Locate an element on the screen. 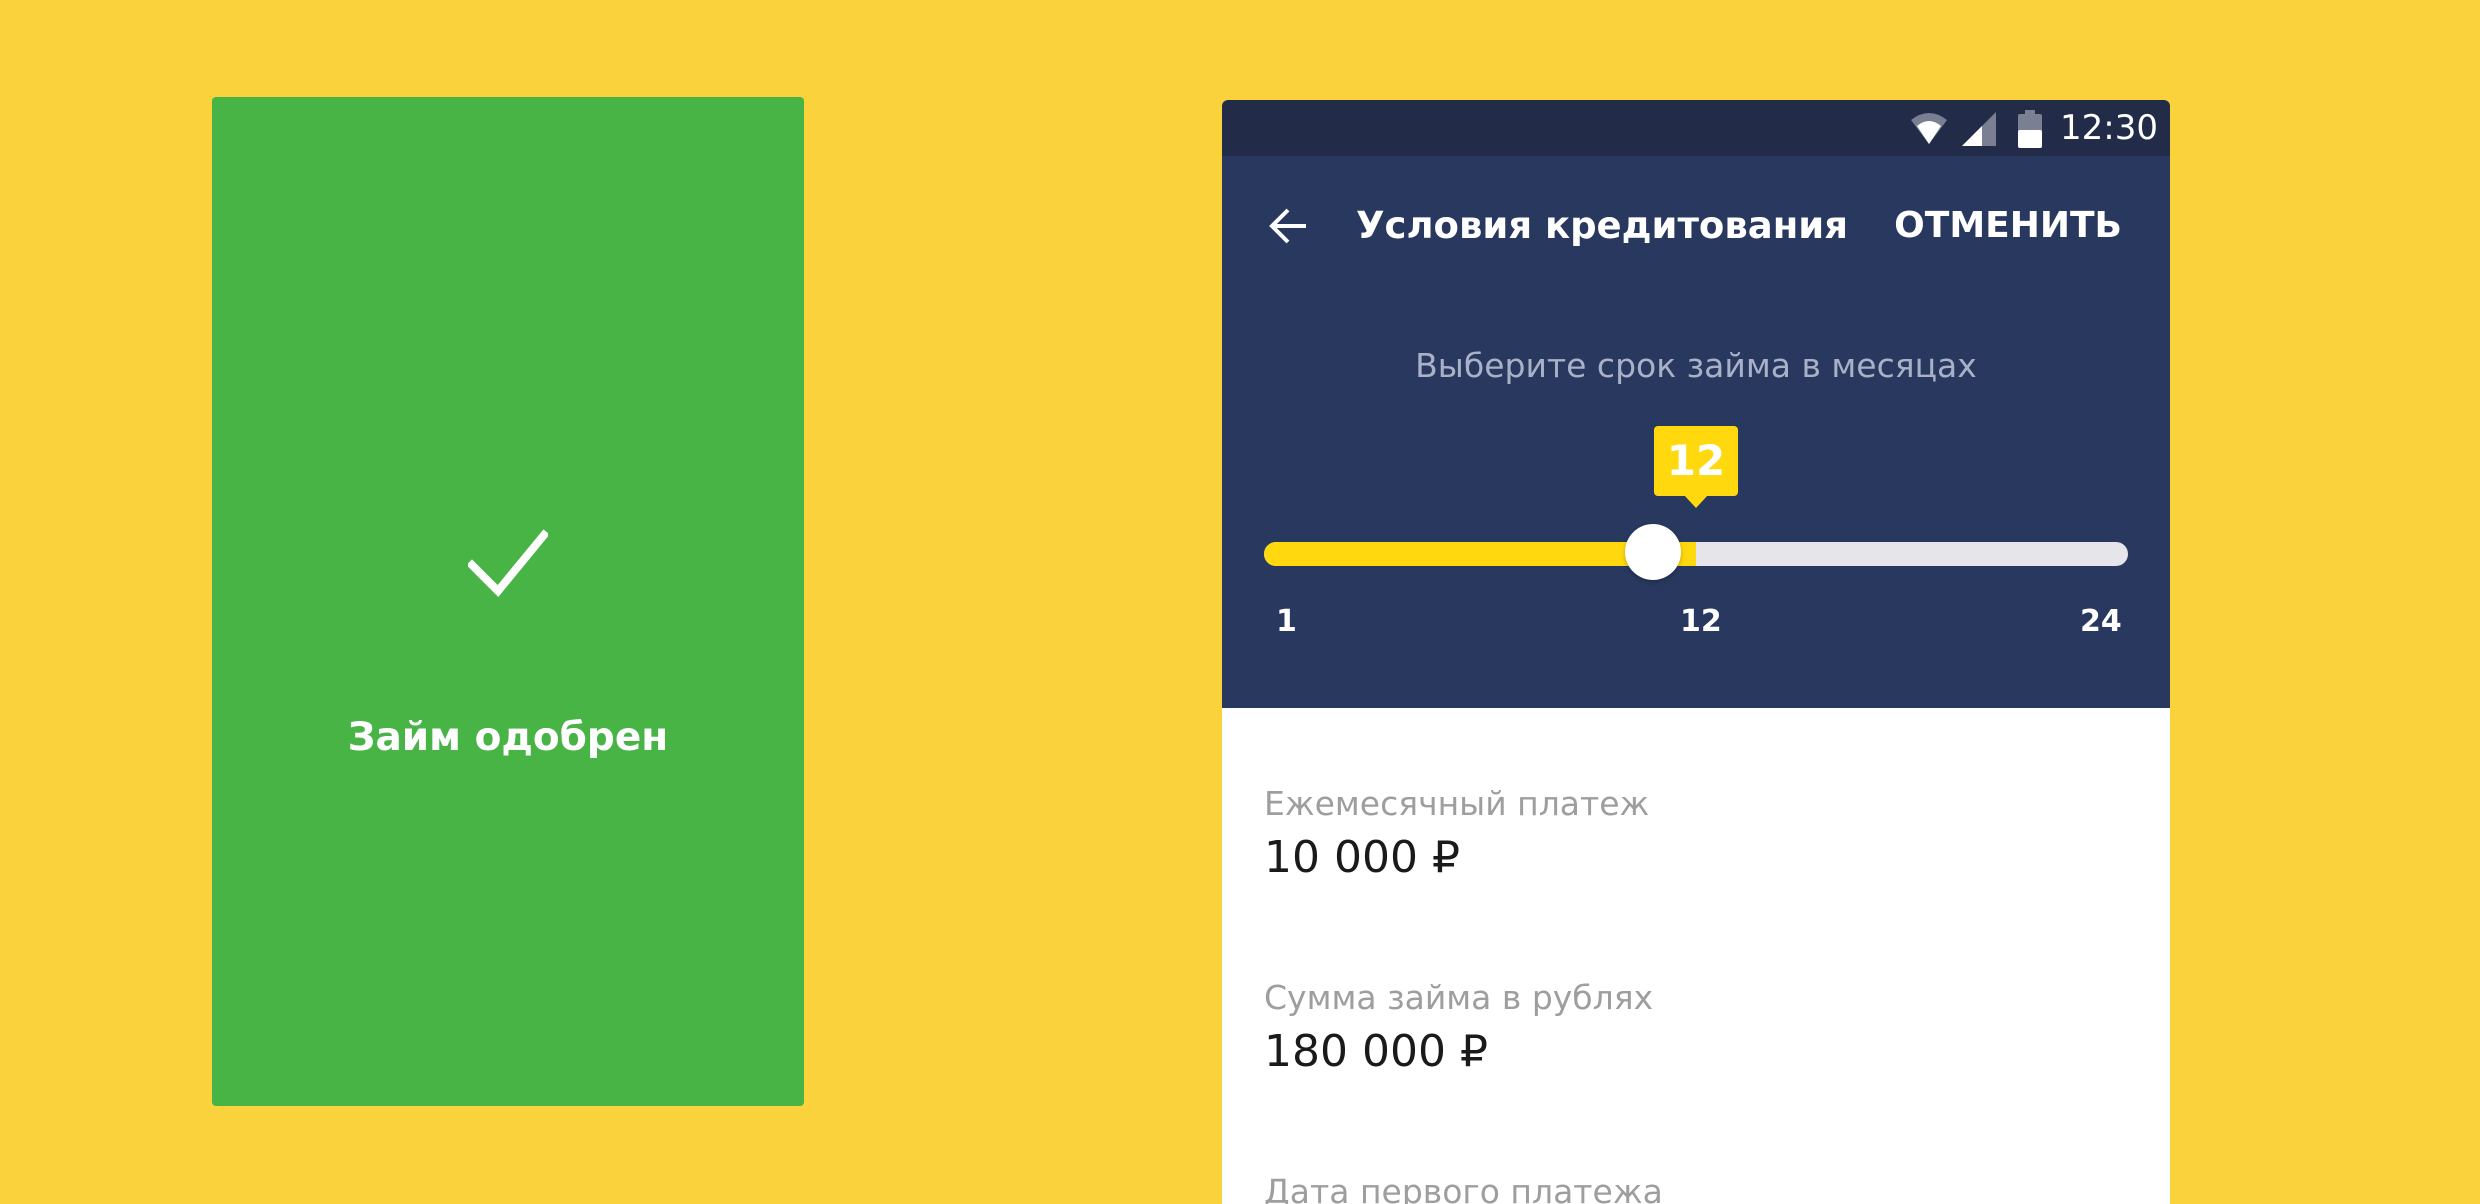  slider-value-bubble: 12 is located at coordinates (1696, 467).